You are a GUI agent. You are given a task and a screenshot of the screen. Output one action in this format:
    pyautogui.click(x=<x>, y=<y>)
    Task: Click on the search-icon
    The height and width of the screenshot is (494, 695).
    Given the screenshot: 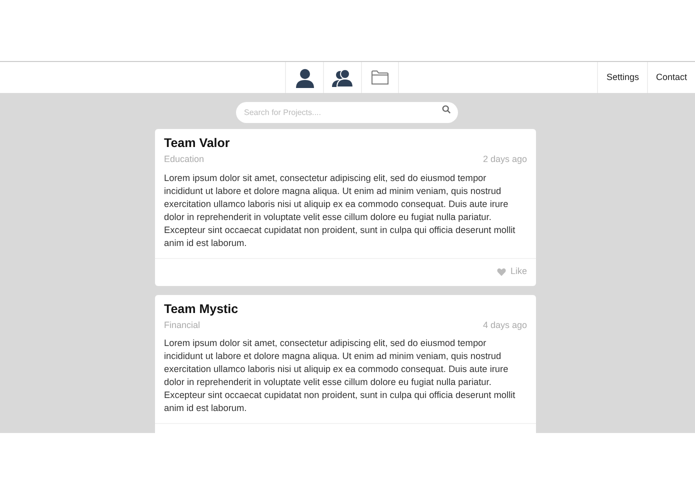 What is the action you would take?
    pyautogui.click(x=446, y=109)
    